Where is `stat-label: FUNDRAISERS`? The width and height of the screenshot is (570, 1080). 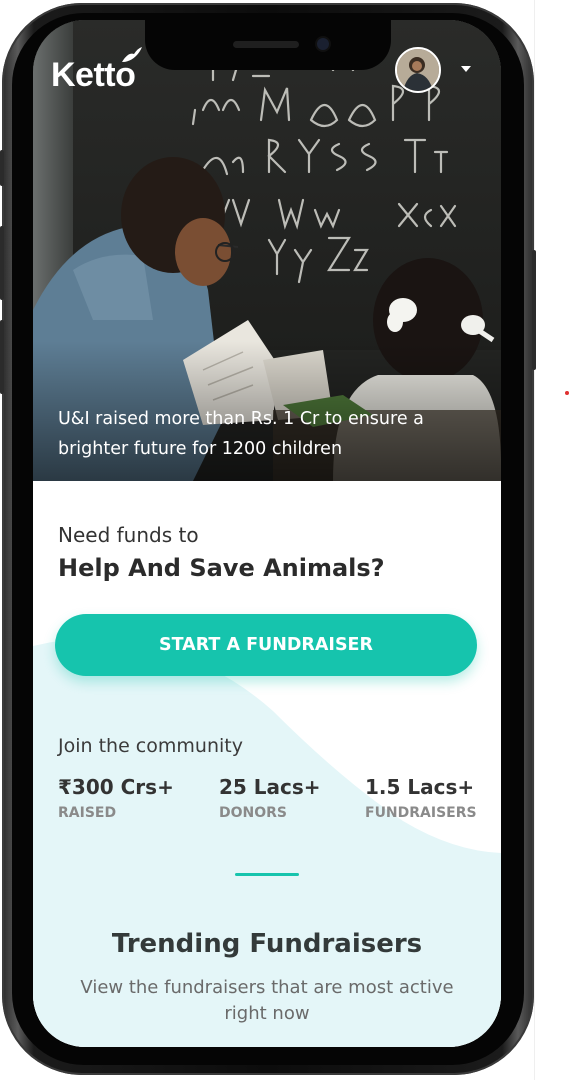
stat-label: FUNDRAISERS is located at coordinates (421, 813).